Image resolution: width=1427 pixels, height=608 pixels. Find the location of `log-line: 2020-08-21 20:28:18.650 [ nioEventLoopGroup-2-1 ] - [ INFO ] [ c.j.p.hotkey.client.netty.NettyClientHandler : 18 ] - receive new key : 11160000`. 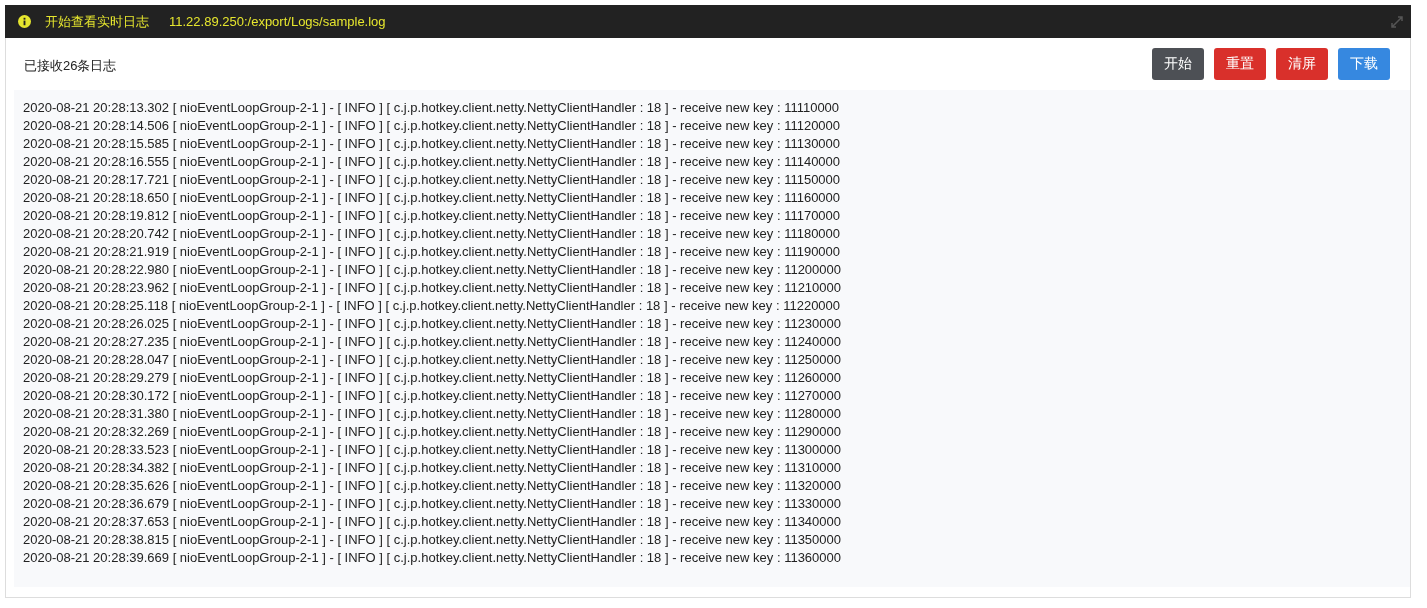

log-line: 2020-08-21 20:28:18.650 [ nioEventLoopGroup-2-1 ] - [ INFO ] [ c.j.p.hotkey.client.netty.NettyClientHandler : 18 ] - receive new key : 11160000 is located at coordinates (432, 198).